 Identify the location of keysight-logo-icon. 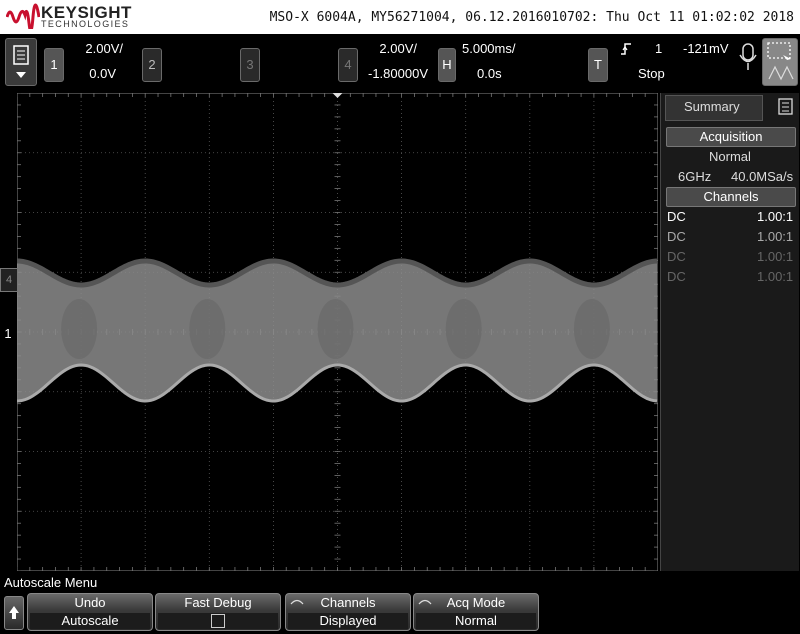
(23, 16).